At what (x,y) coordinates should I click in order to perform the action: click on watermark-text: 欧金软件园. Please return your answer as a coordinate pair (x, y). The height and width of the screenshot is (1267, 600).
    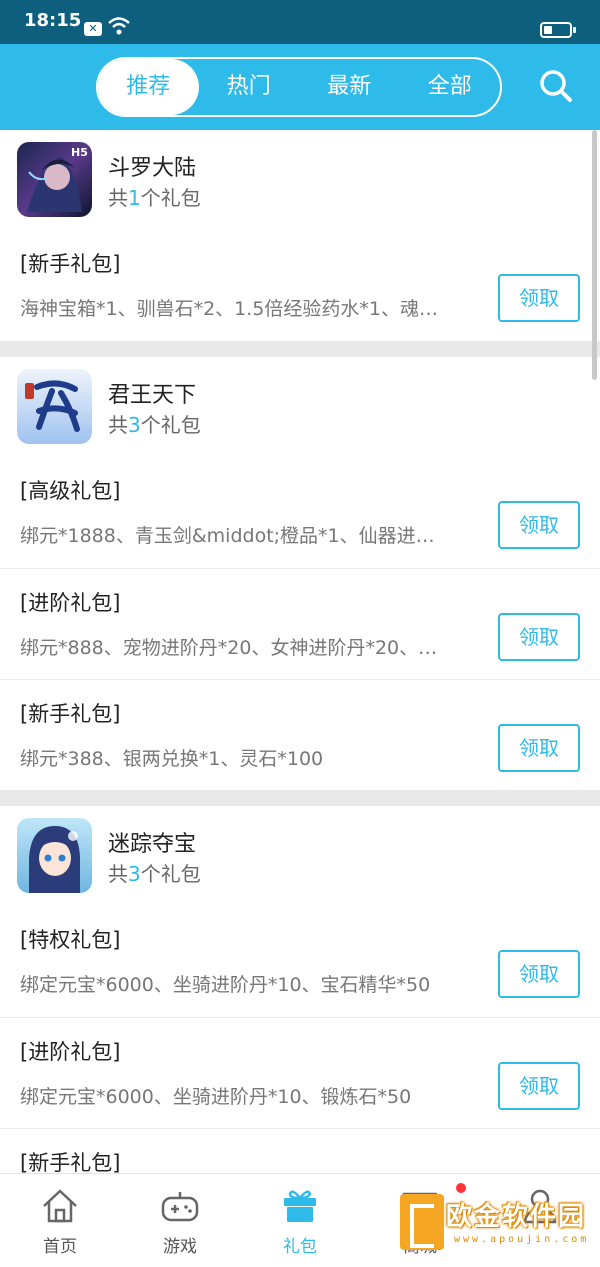
    Looking at the image, I should click on (516, 1217).